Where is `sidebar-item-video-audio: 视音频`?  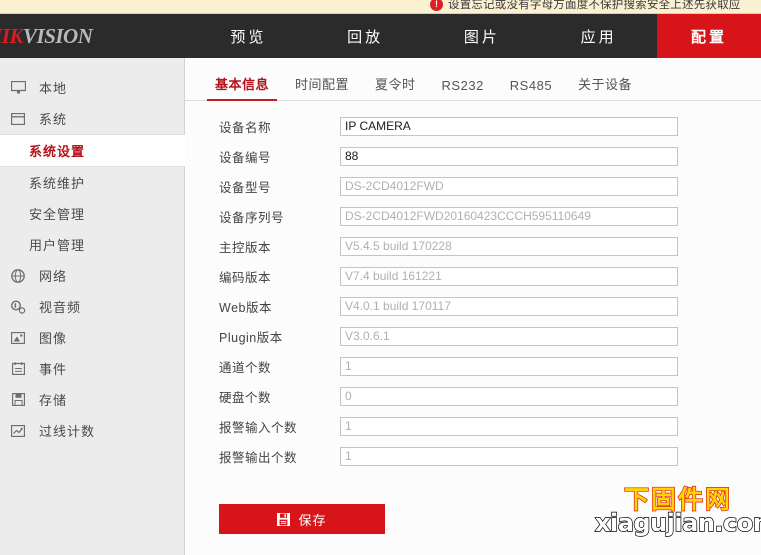 sidebar-item-video-audio: 视音频 is located at coordinates (92, 306).